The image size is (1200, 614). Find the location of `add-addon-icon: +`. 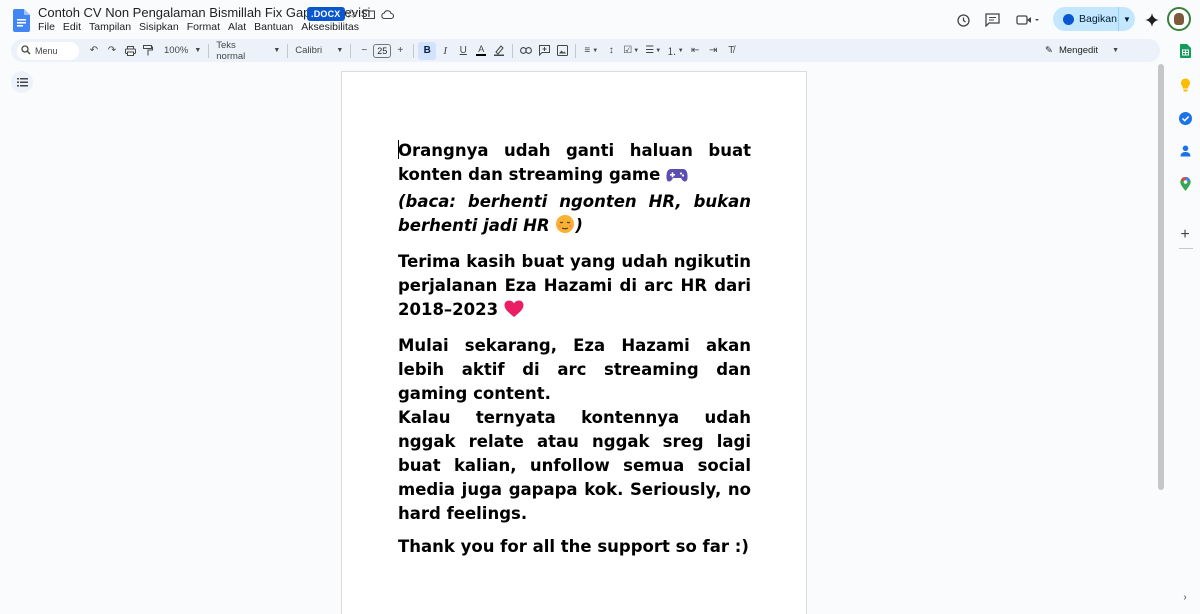

add-addon-icon: + is located at coordinates (1185, 234).